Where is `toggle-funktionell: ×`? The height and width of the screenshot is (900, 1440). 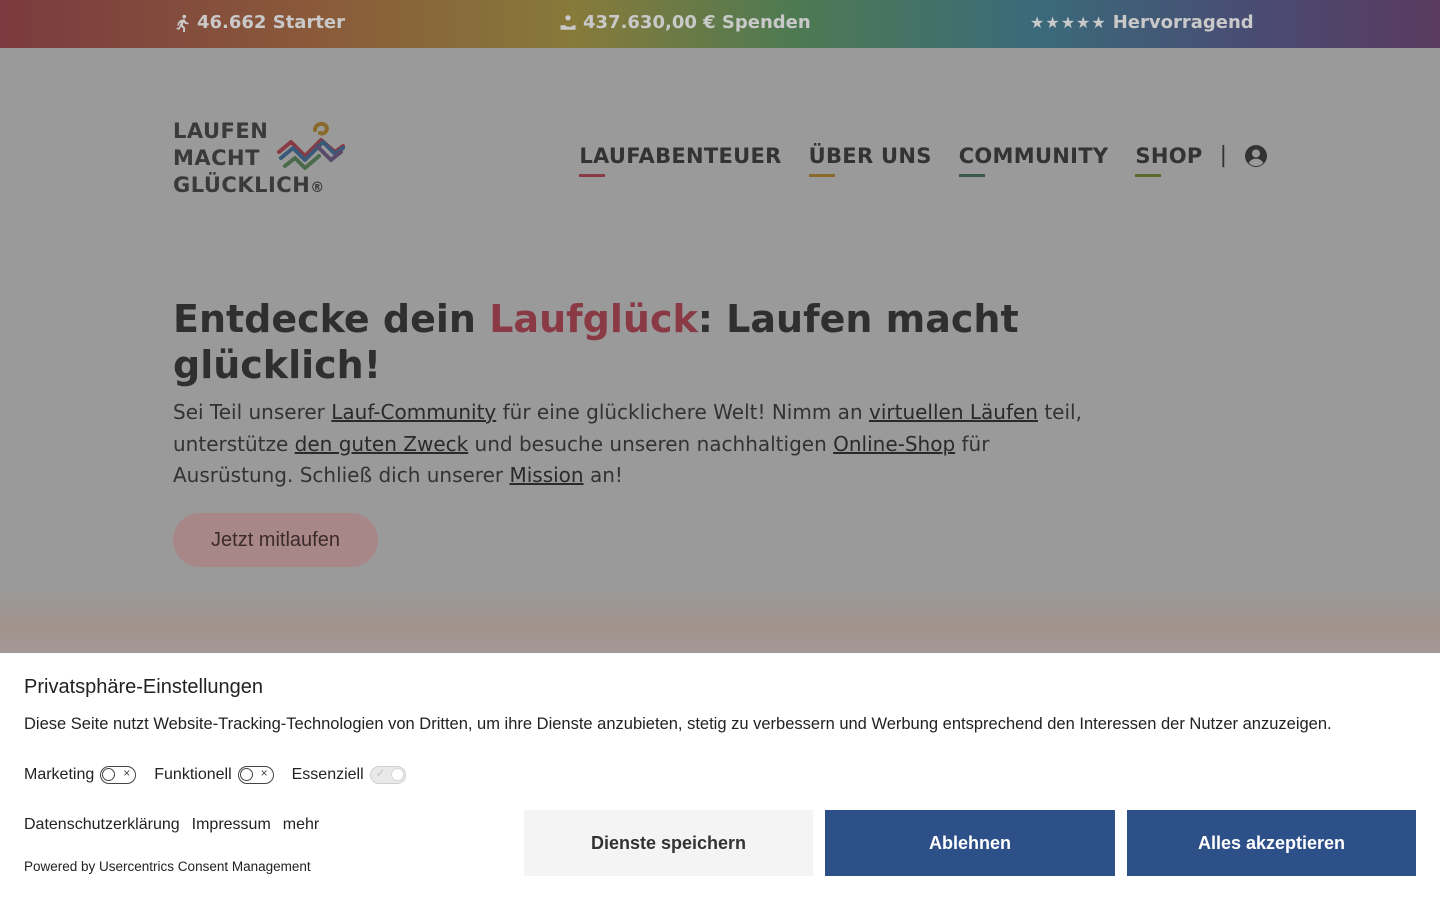 toggle-funktionell: × is located at coordinates (255, 775).